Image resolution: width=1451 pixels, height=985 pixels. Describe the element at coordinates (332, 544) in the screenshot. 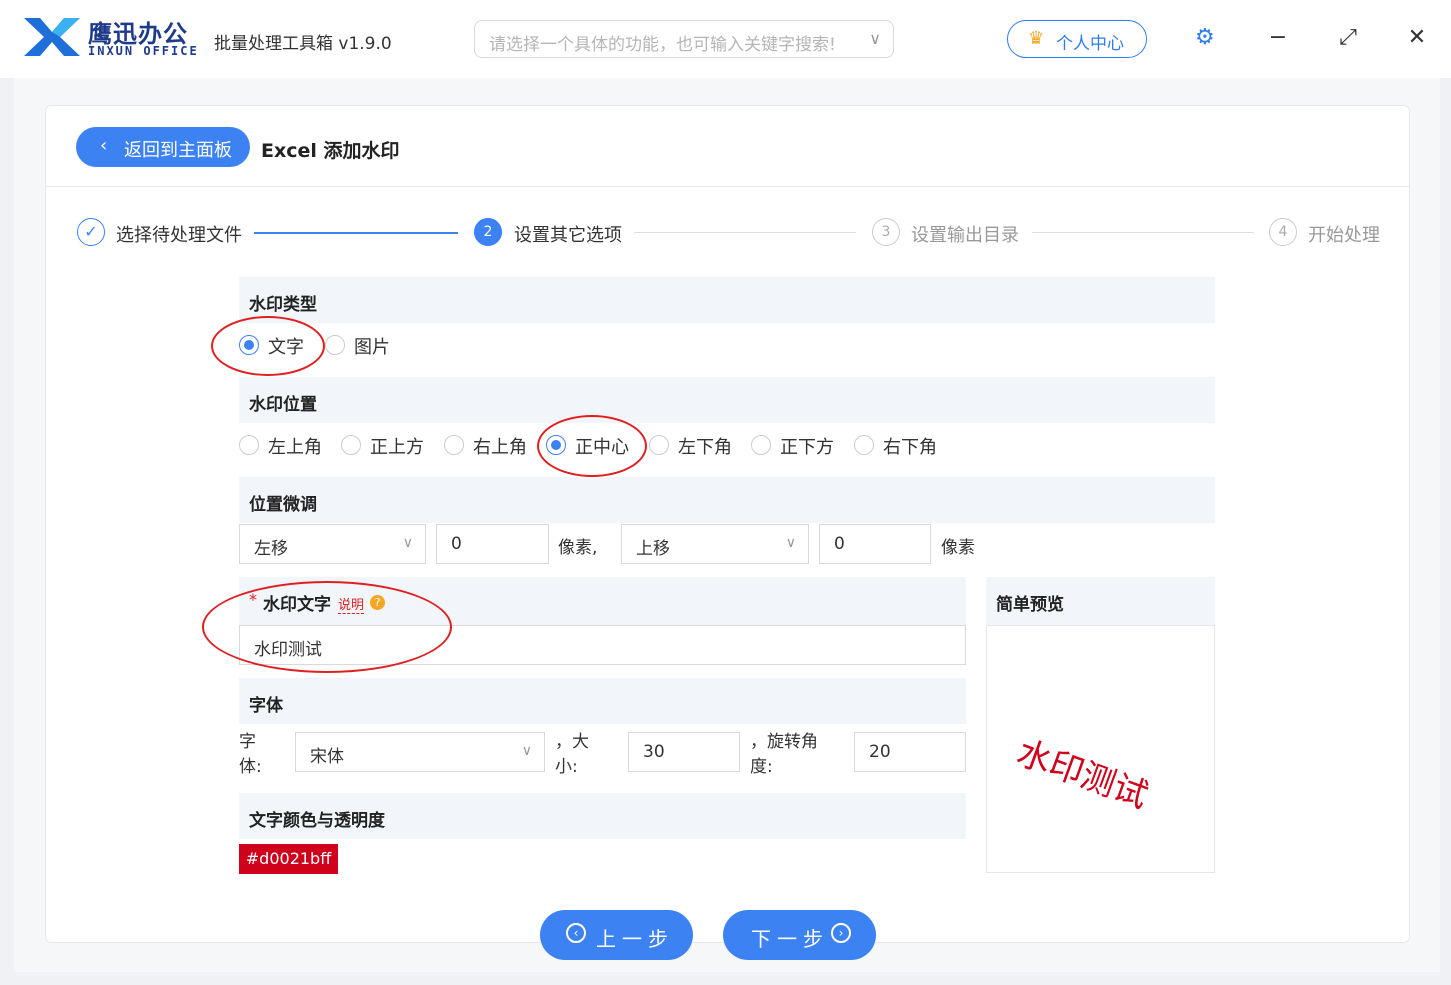

I see `horizontal-direction-select: 左移 ∨` at that location.